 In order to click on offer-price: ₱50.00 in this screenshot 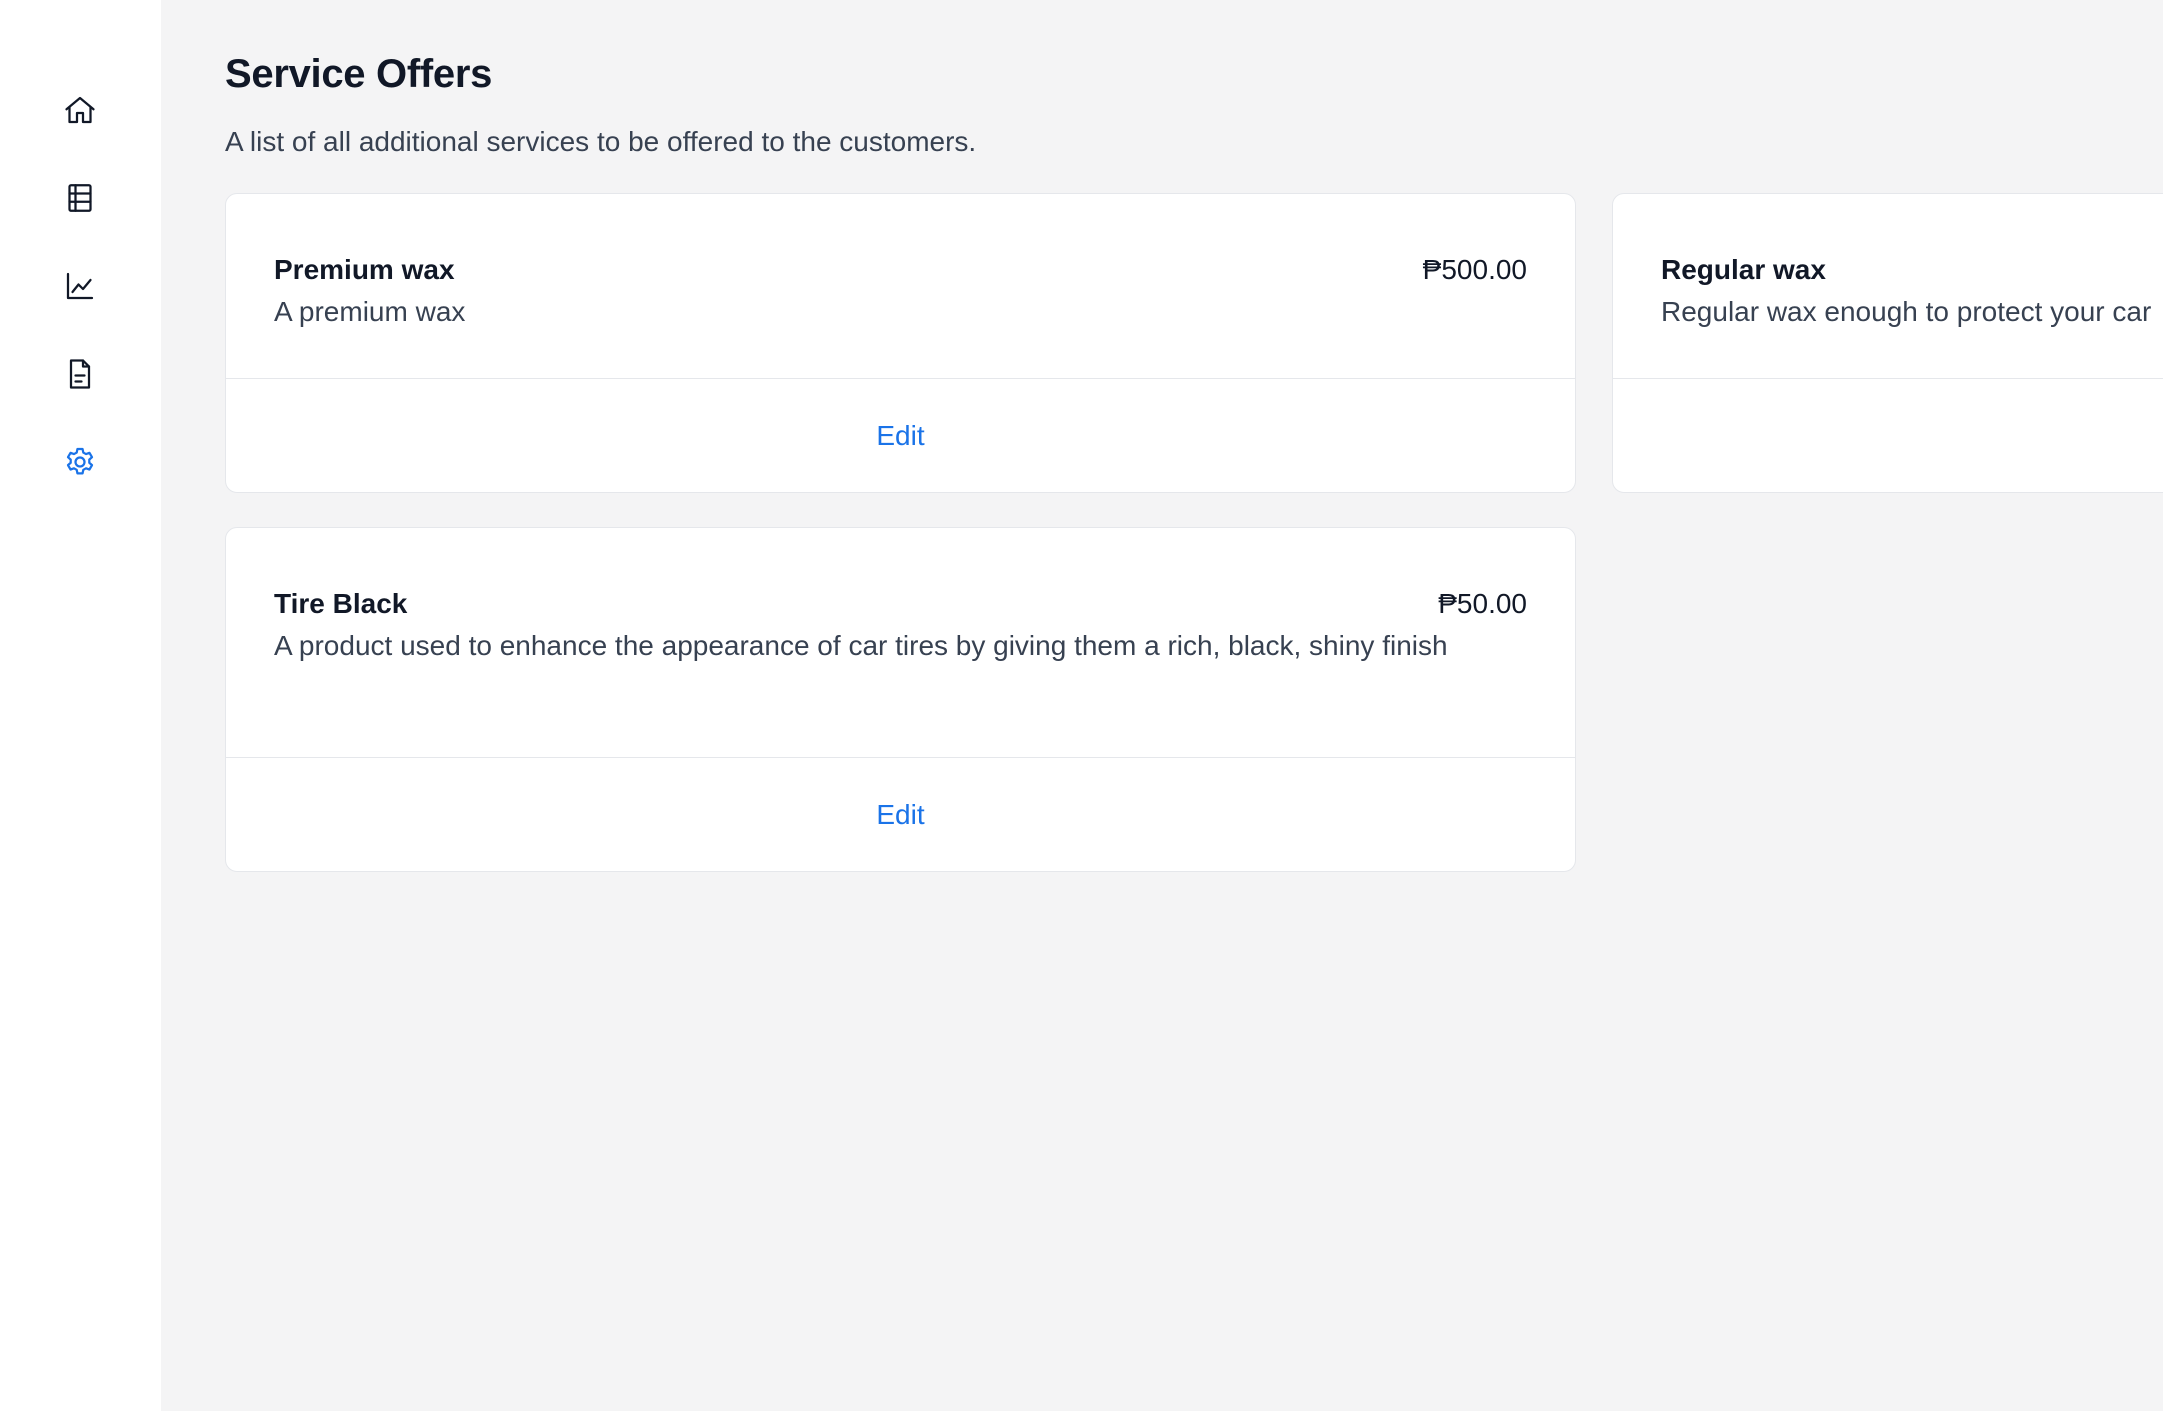, I will do `click(1482, 603)`.